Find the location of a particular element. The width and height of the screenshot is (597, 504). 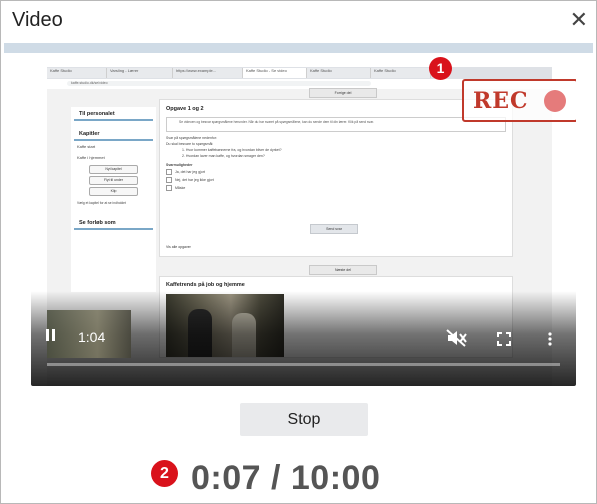

preview-send-button: Send svar is located at coordinates (334, 229).